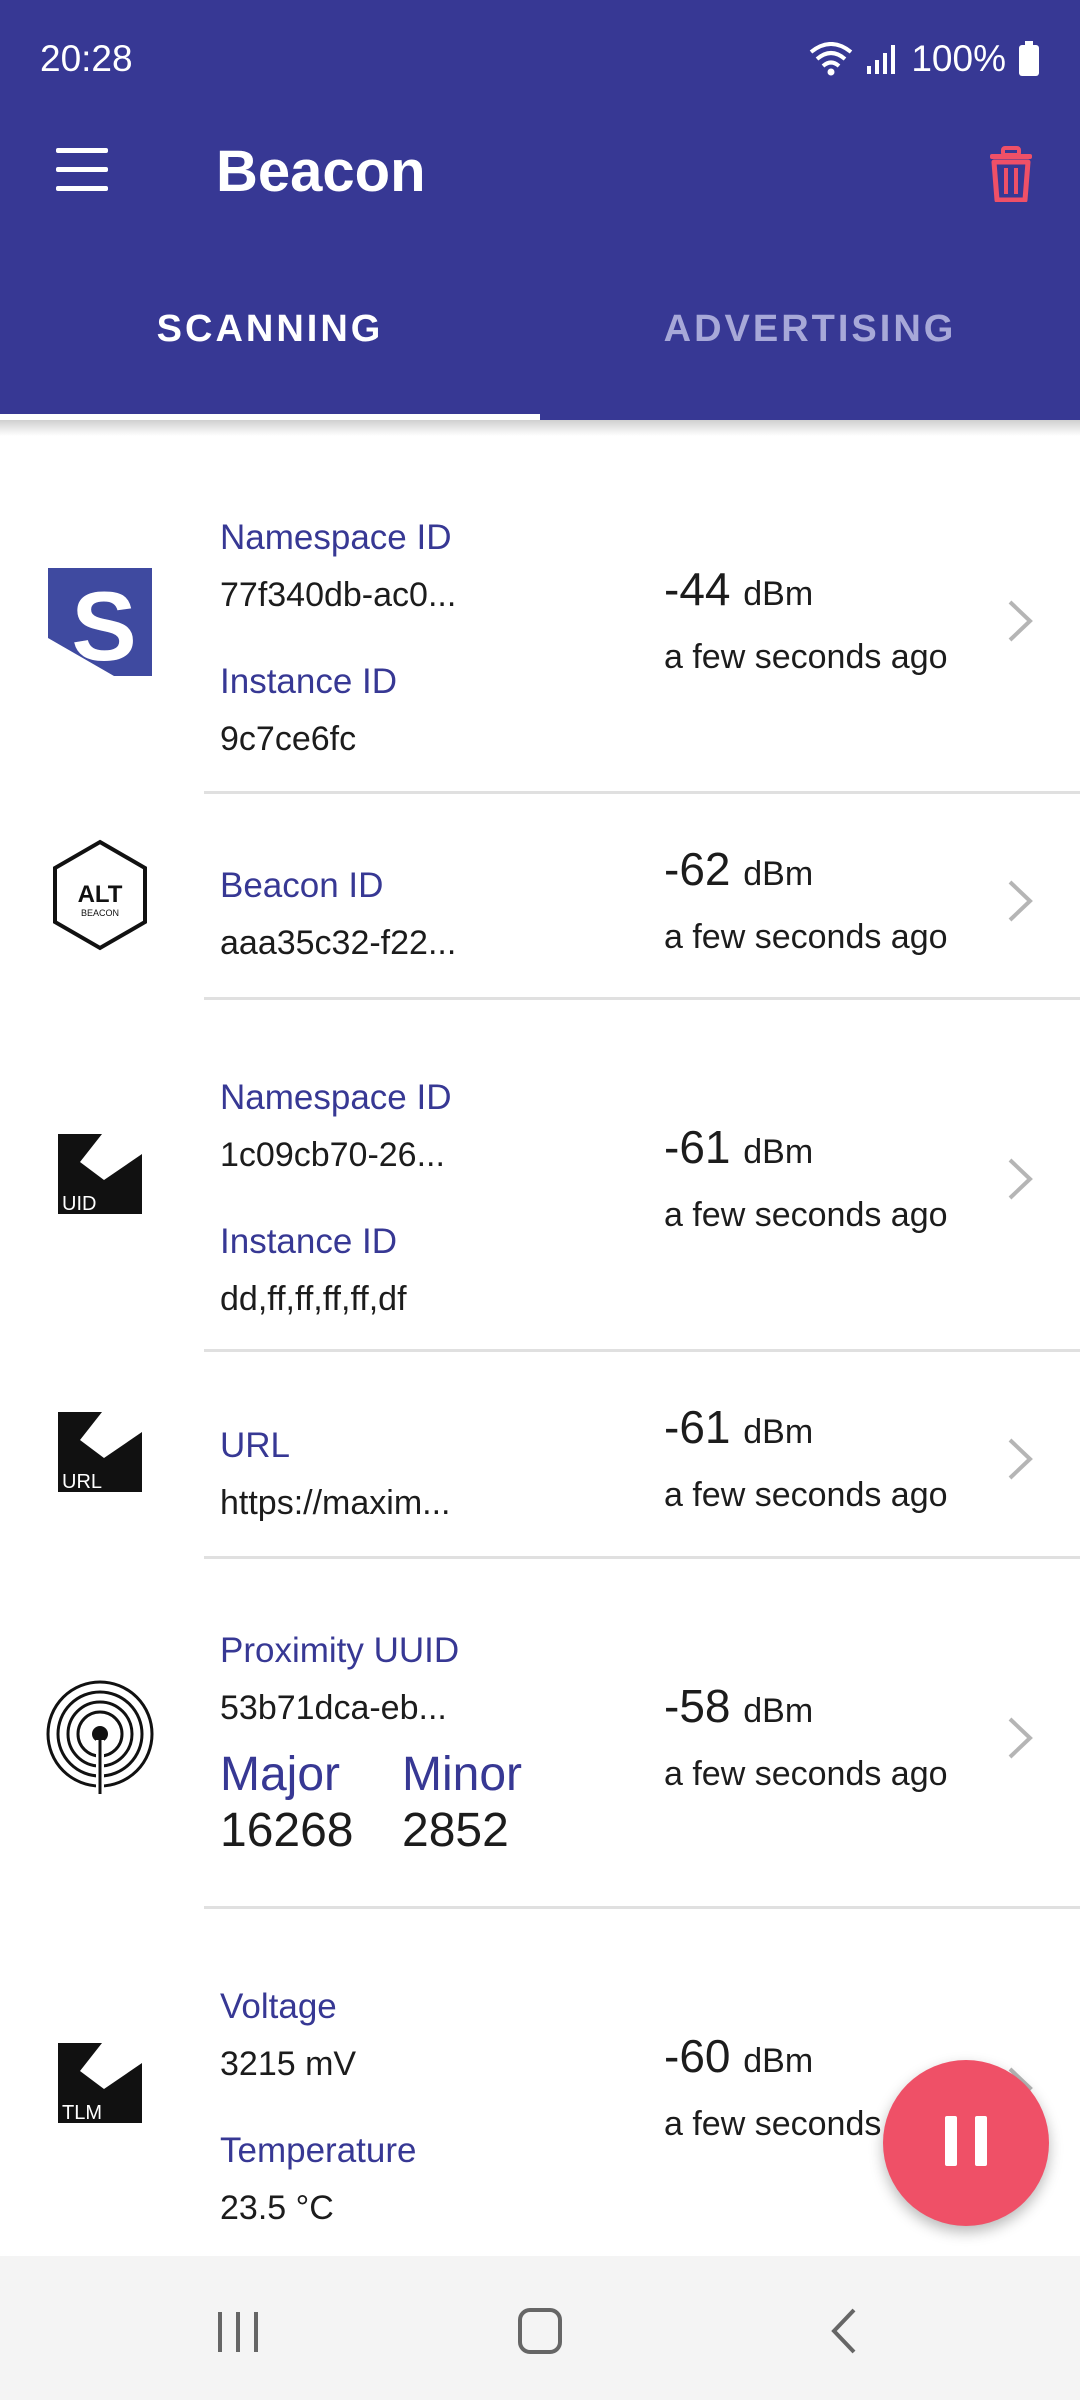 The image size is (1080, 2400). I want to click on recent-apps-icon, so click(238, 2331).